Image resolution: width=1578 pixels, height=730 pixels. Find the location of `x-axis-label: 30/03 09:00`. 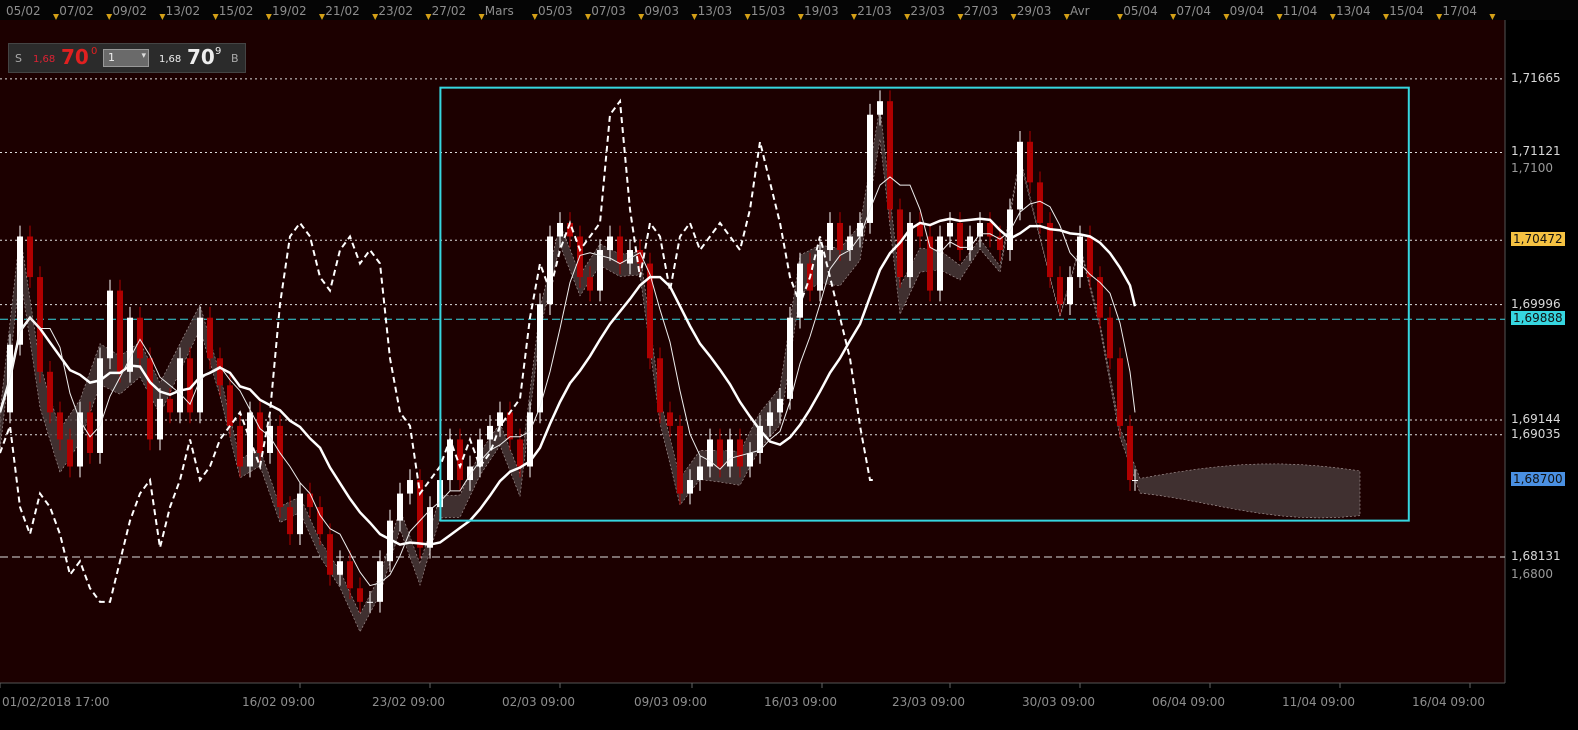

x-axis-label: 30/03 09:00 is located at coordinates (1058, 702).